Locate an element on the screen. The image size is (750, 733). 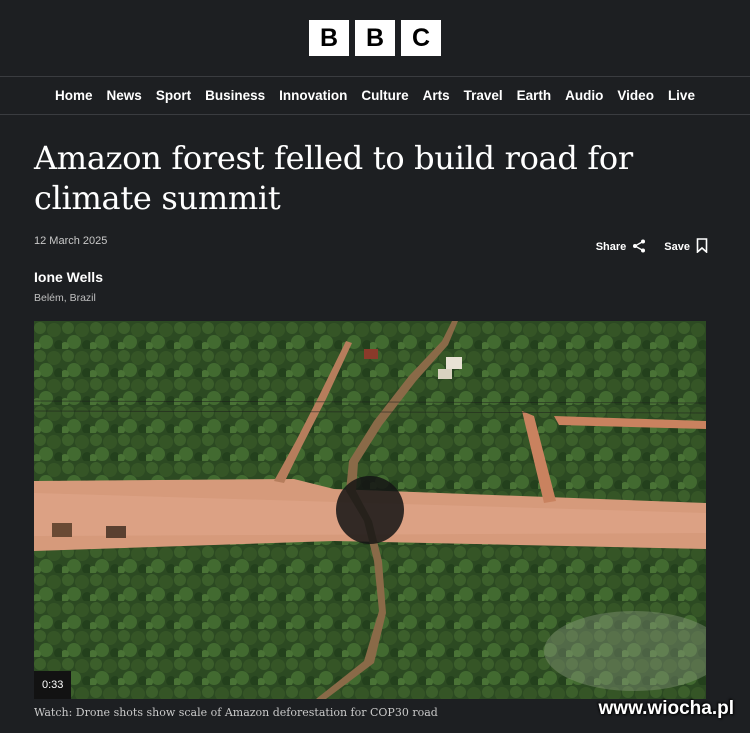
share-label: Share is located at coordinates (611, 247).